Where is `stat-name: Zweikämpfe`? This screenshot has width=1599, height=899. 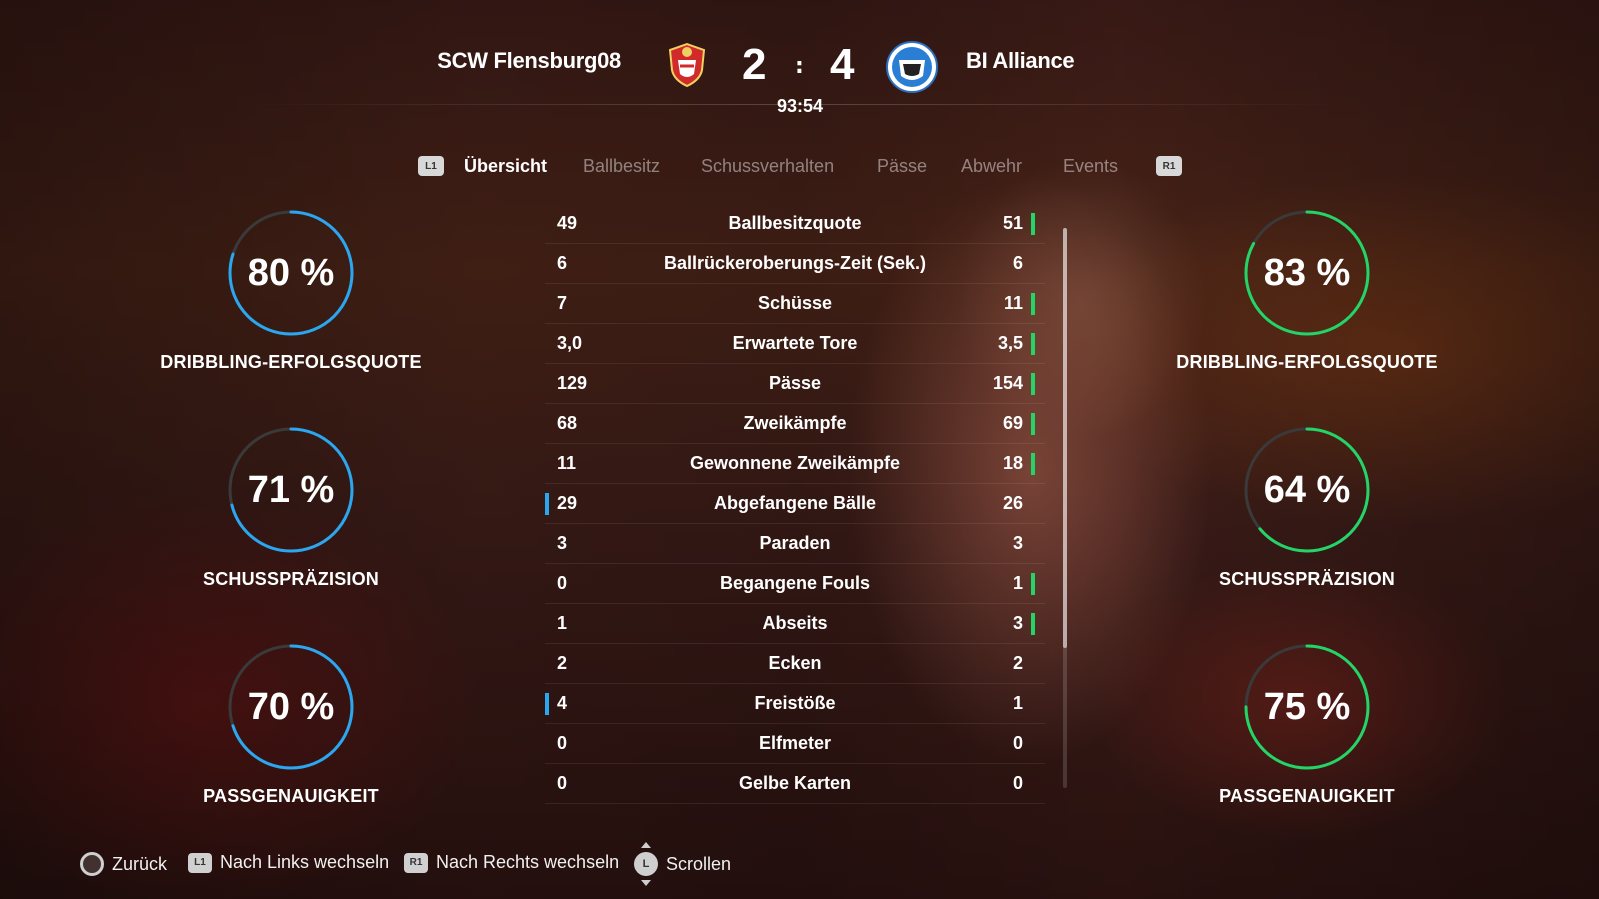 stat-name: Zweikämpfe is located at coordinates (795, 423).